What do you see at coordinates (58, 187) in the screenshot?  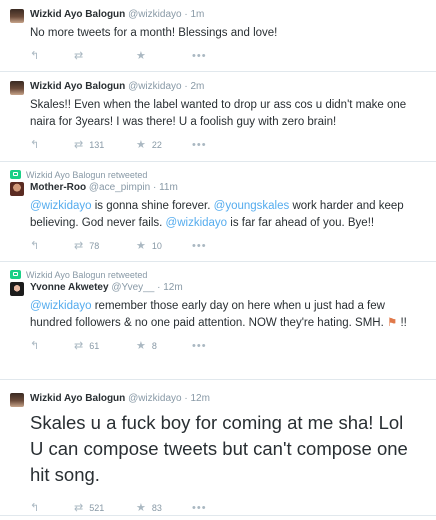 I see `fullname: Mother-Roo` at bounding box center [58, 187].